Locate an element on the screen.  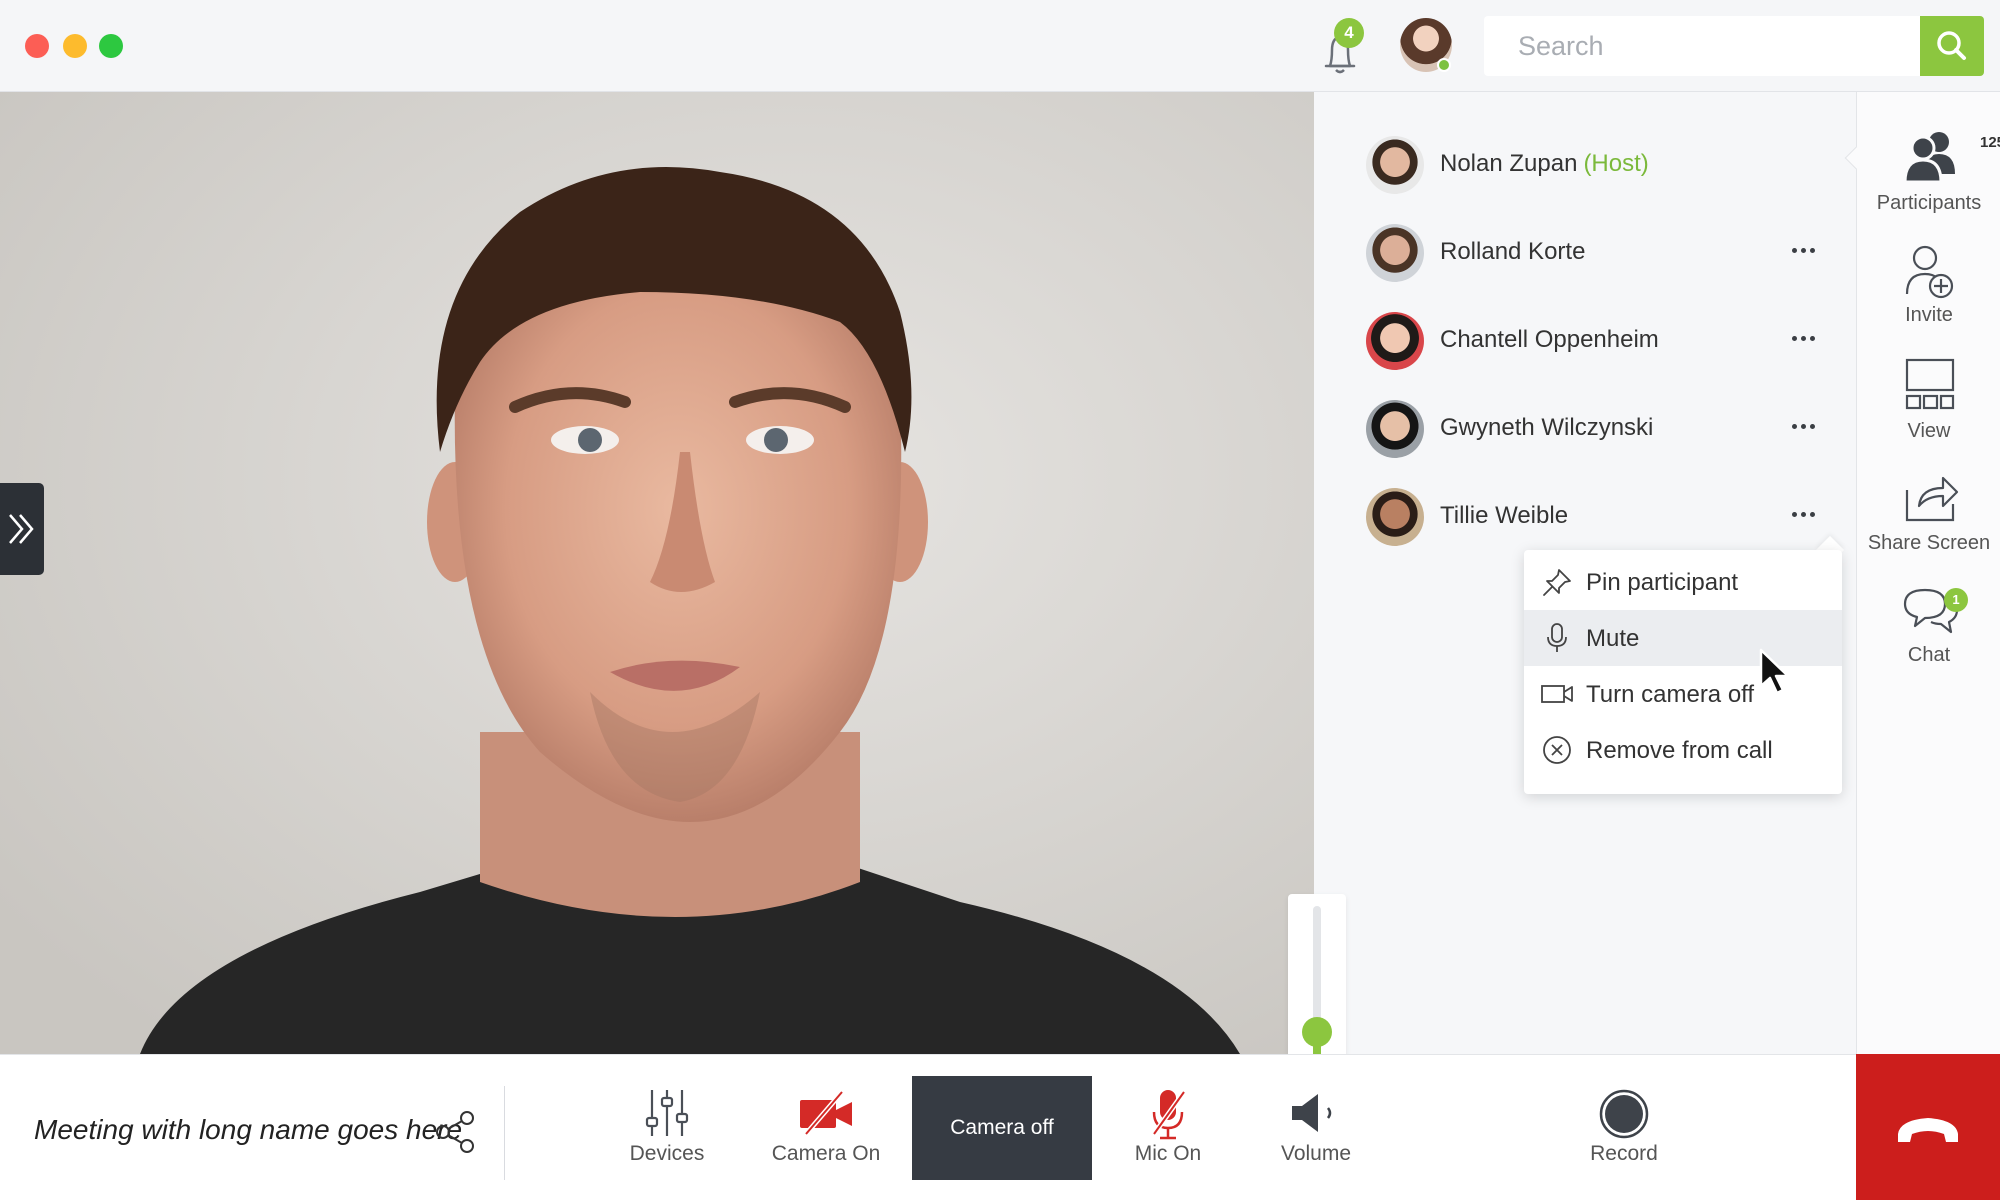
rail-invite-button: Invite is located at coordinates (1928, 292).